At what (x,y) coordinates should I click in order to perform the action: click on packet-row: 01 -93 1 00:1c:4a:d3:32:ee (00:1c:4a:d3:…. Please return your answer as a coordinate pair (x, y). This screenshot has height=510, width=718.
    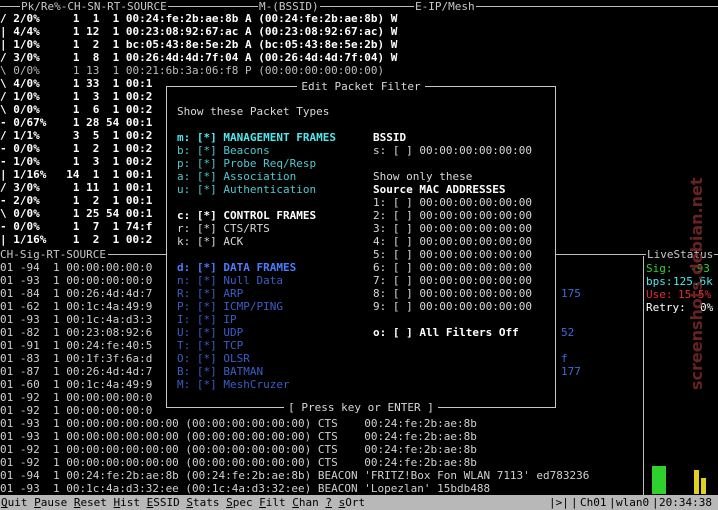
    Looking at the image, I should click on (245, 488).